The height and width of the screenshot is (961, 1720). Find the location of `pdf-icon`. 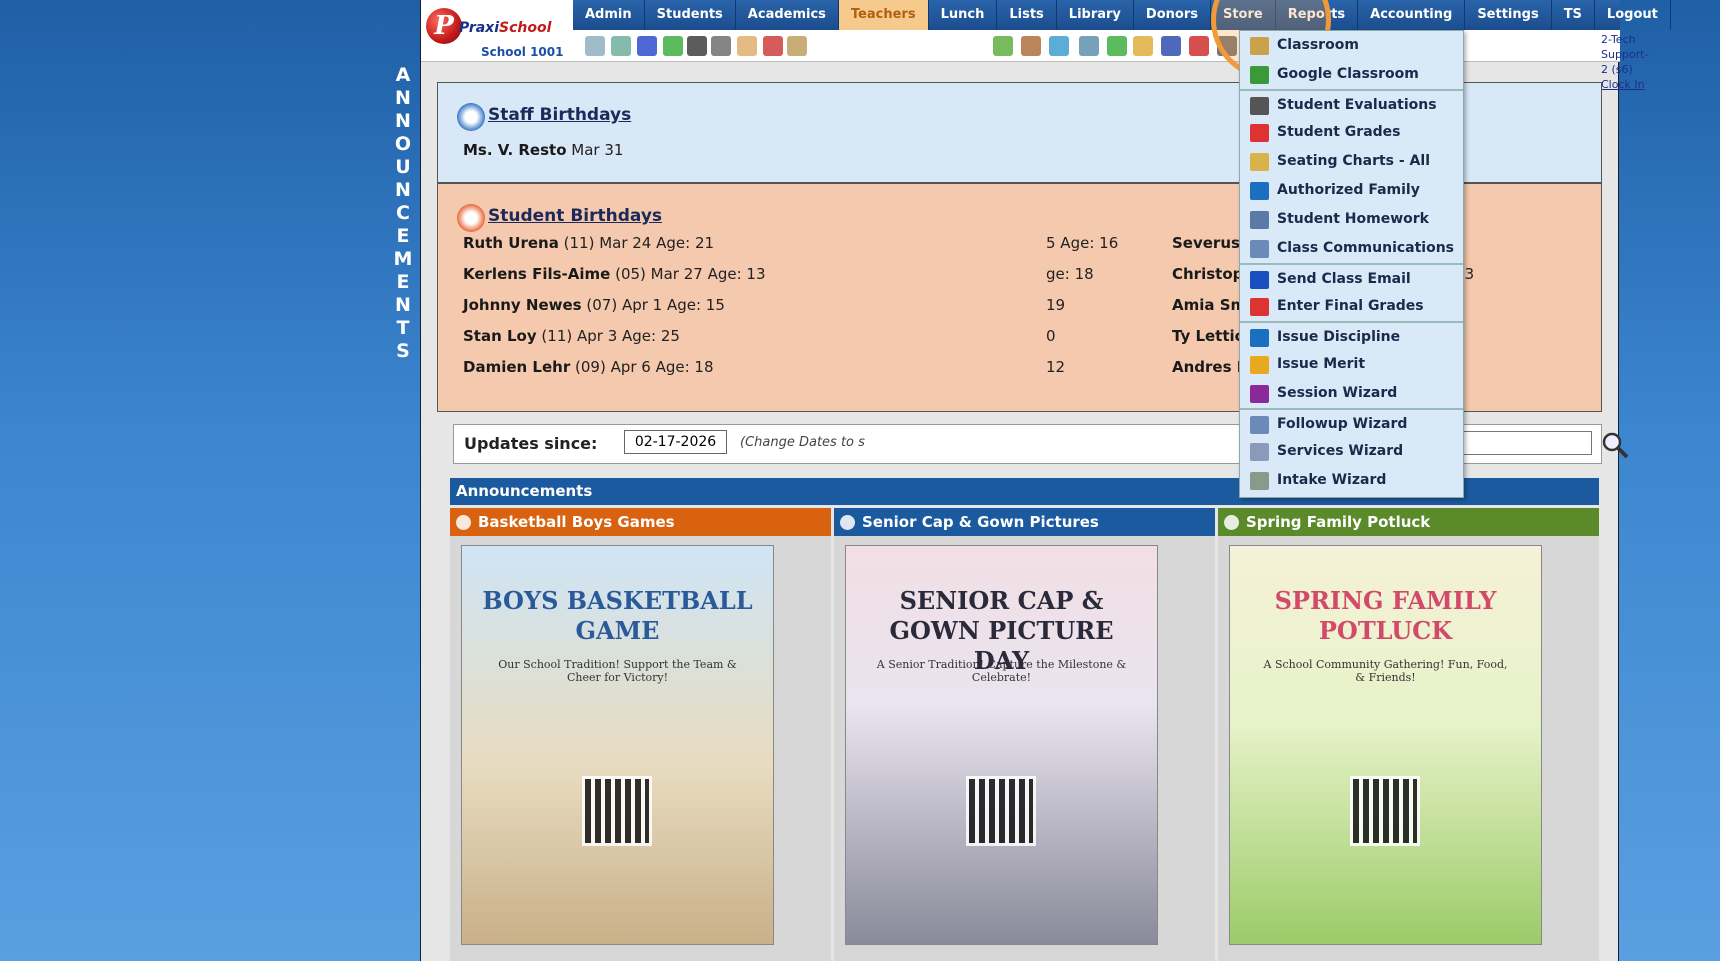

pdf-icon is located at coordinates (1199, 46).